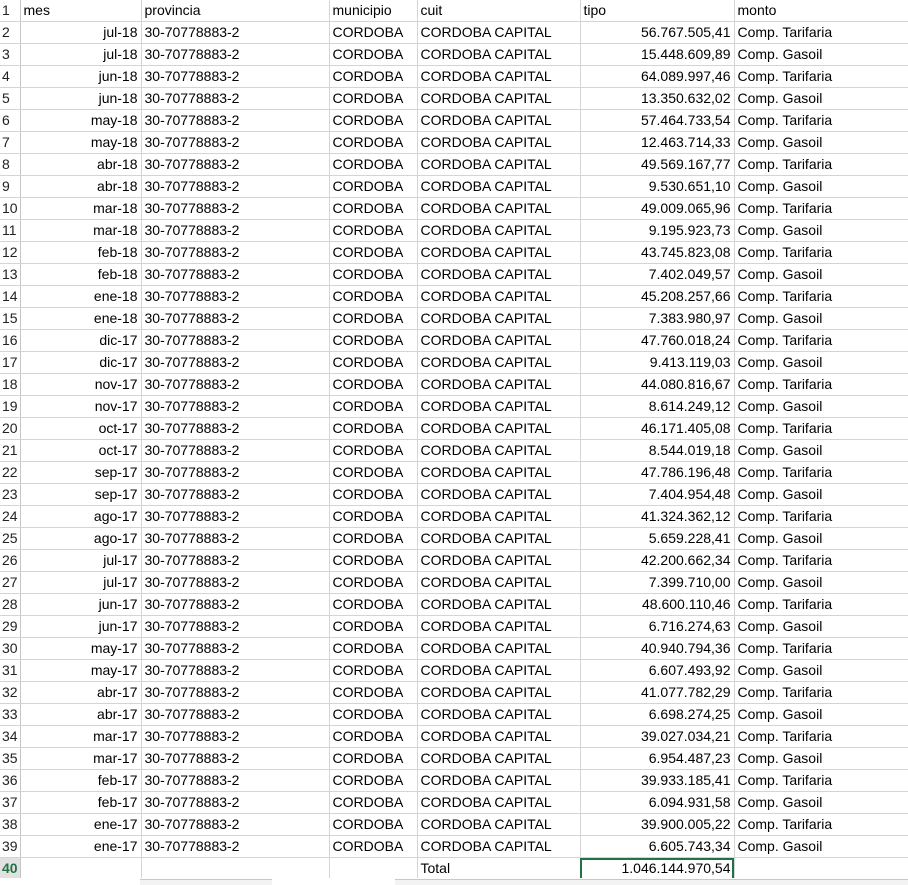 The height and width of the screenshot is (885, 908). Describe the element at coordinates (235, 868) in the screenshot. I see `cell-provincia` at that location.